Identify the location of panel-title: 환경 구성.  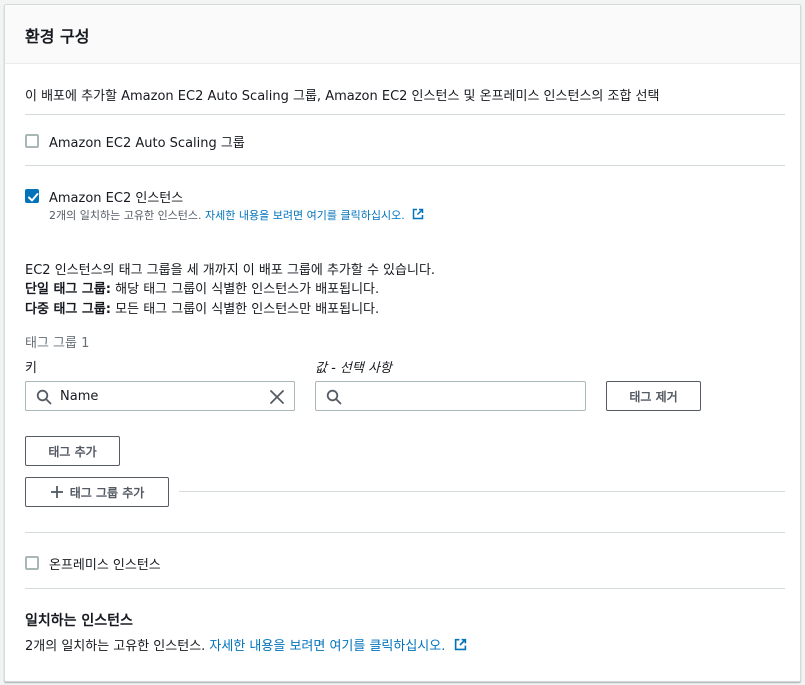
(57, 36).